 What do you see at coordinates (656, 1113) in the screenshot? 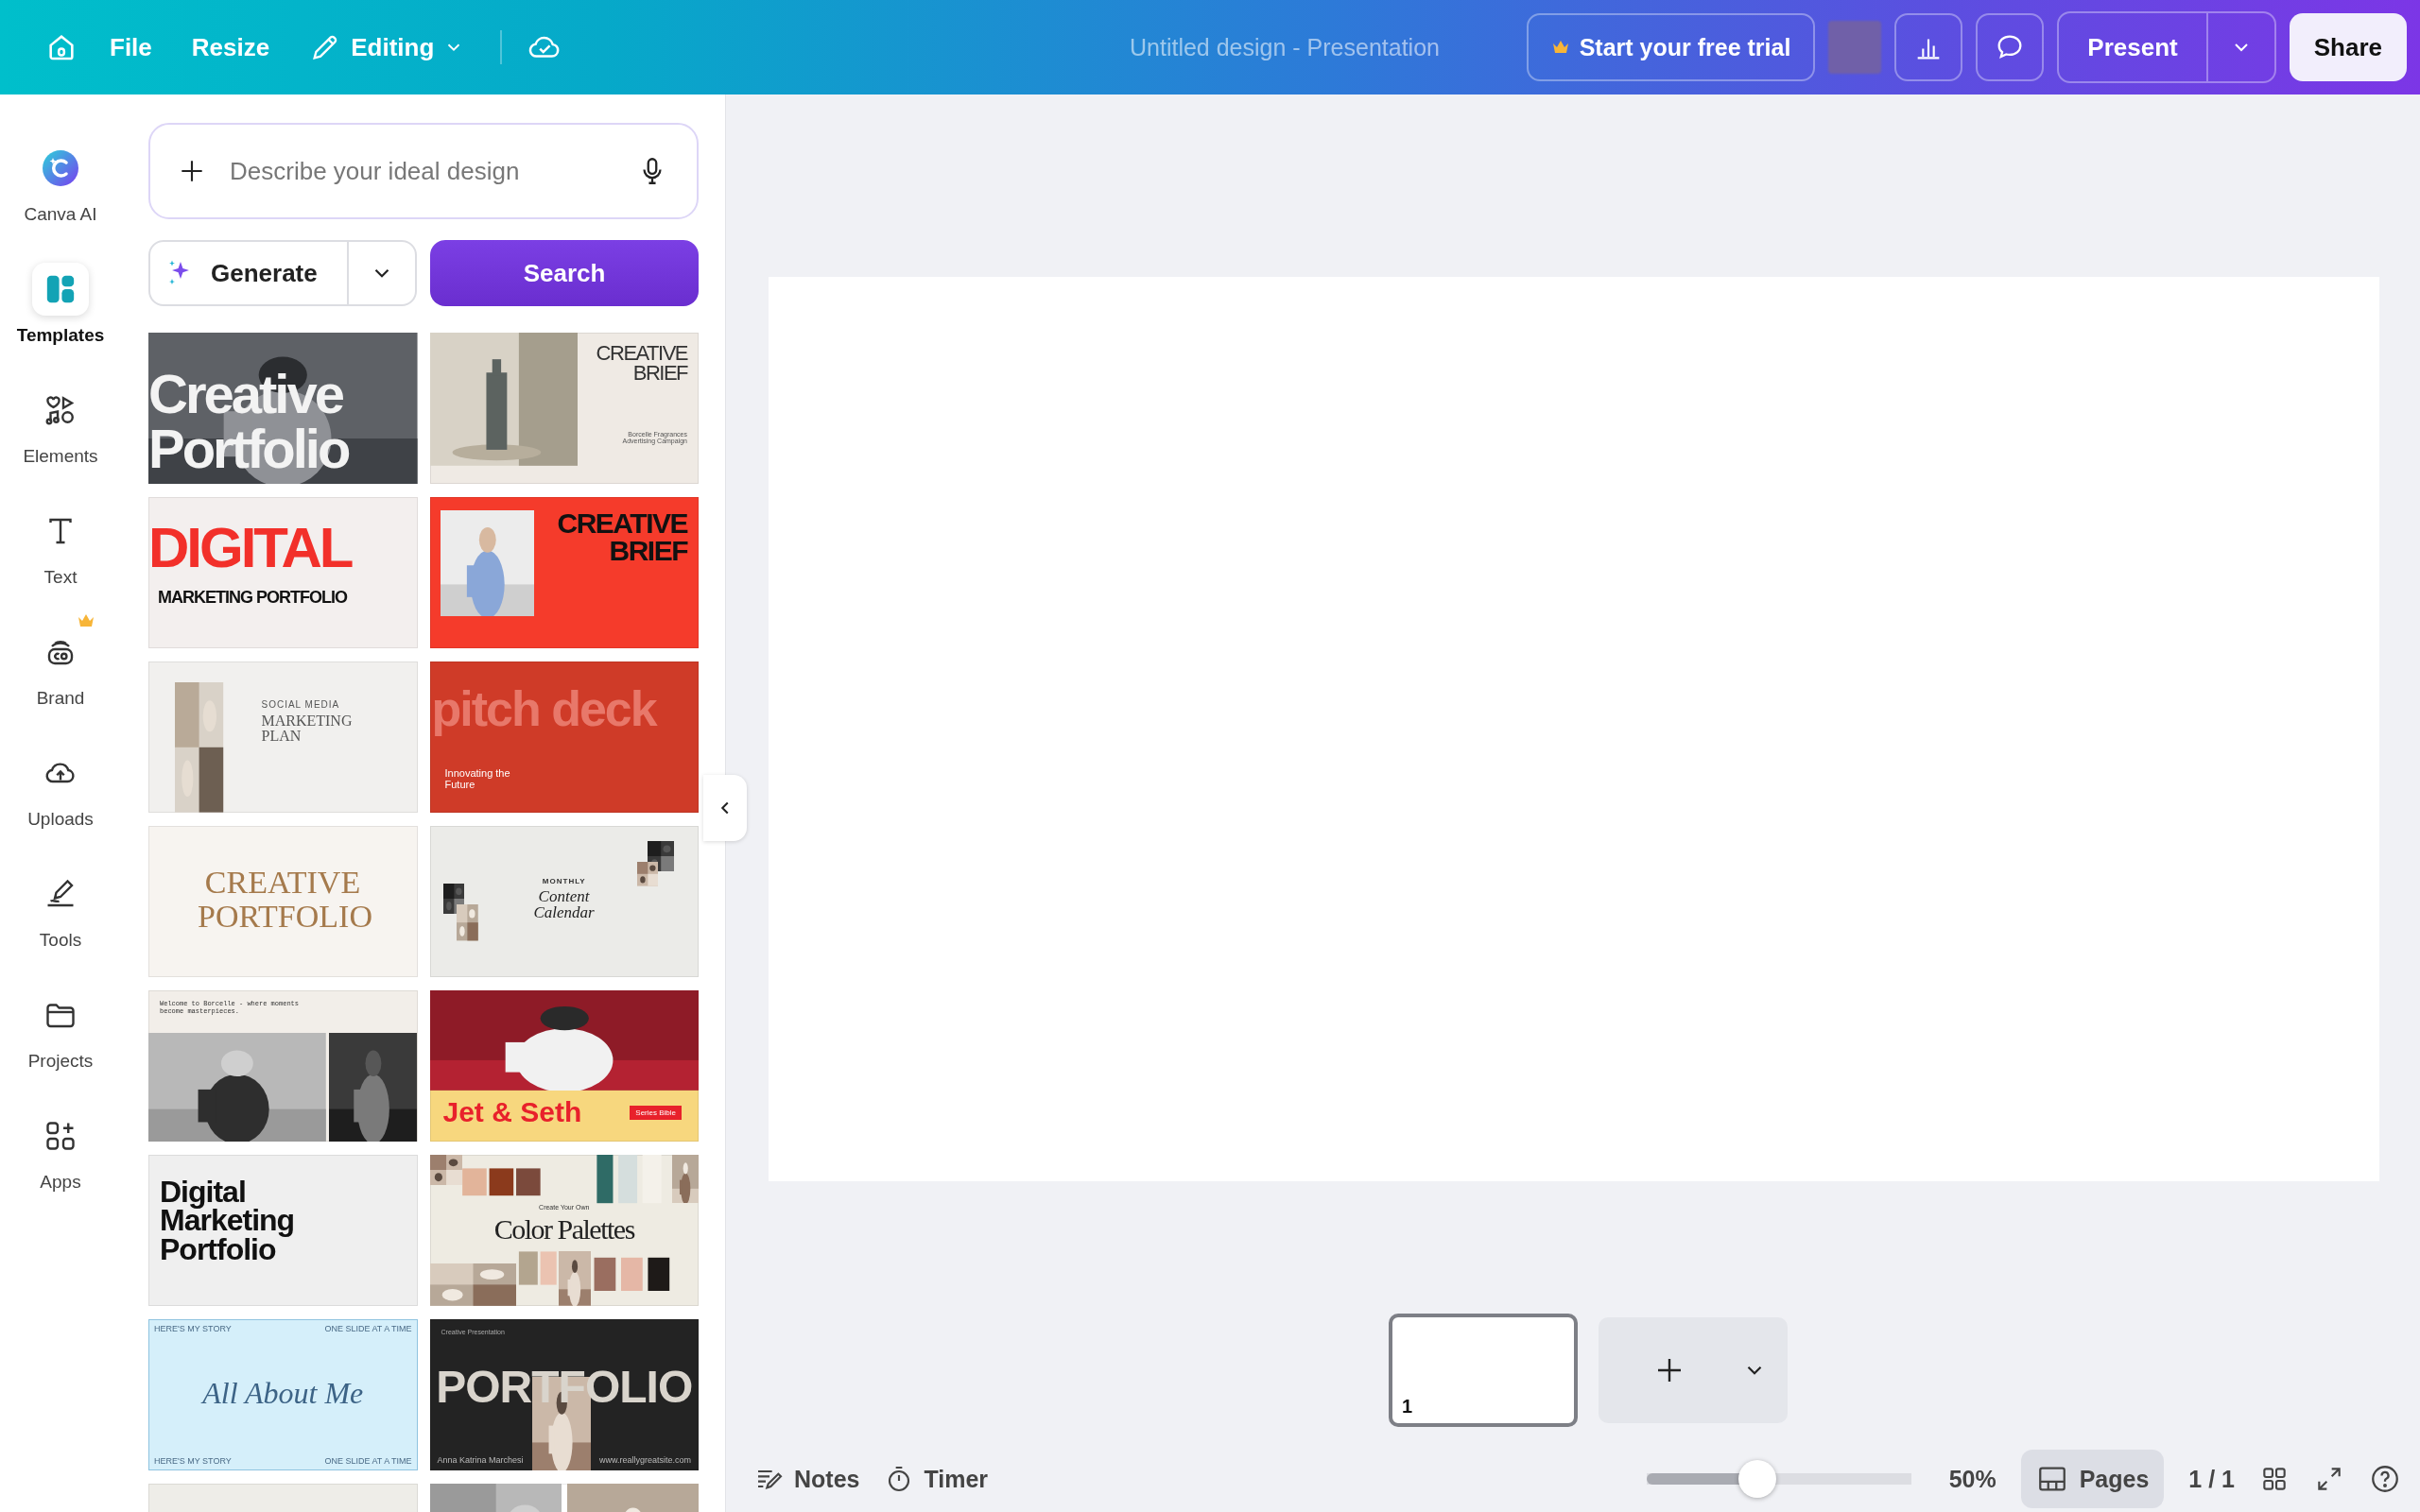
I see `template-text: Series Bible` at bounding box center [656, 1113].